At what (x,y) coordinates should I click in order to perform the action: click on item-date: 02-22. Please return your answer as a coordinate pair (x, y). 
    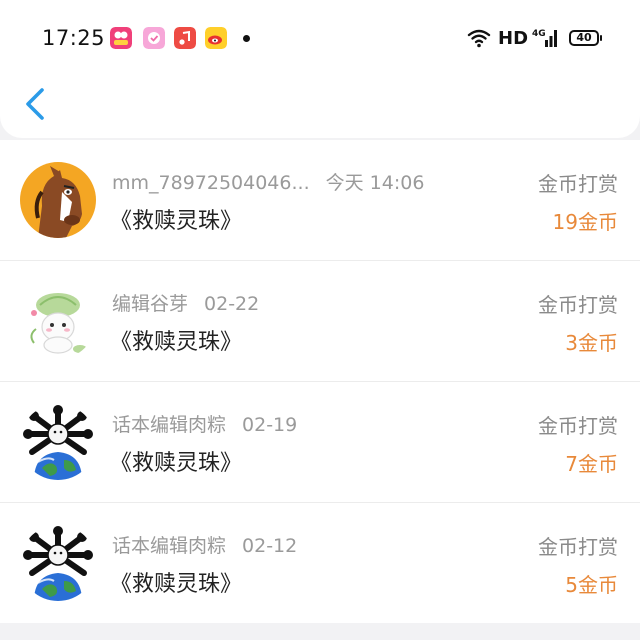
    Looking at the image, I should click on (232, 304).